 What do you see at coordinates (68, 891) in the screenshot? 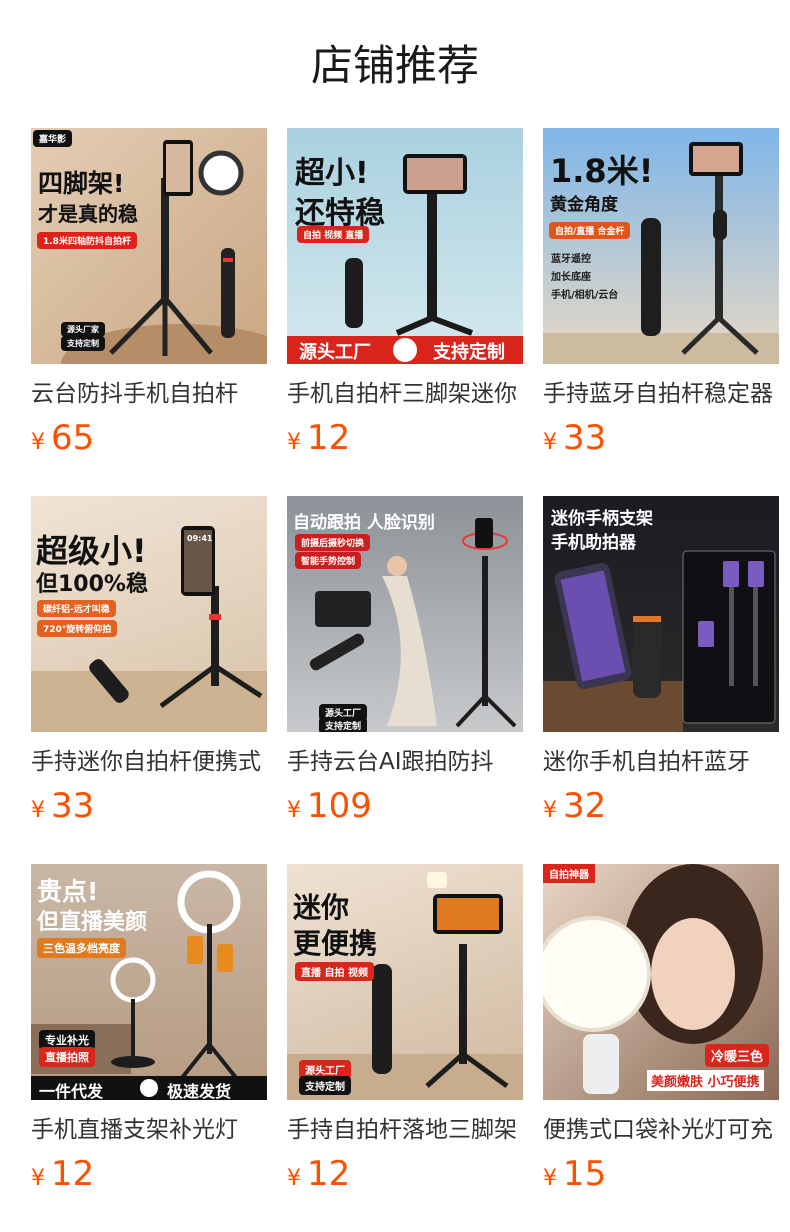
I see `image-headline: 贵点!` at bounding box center [68, 891].